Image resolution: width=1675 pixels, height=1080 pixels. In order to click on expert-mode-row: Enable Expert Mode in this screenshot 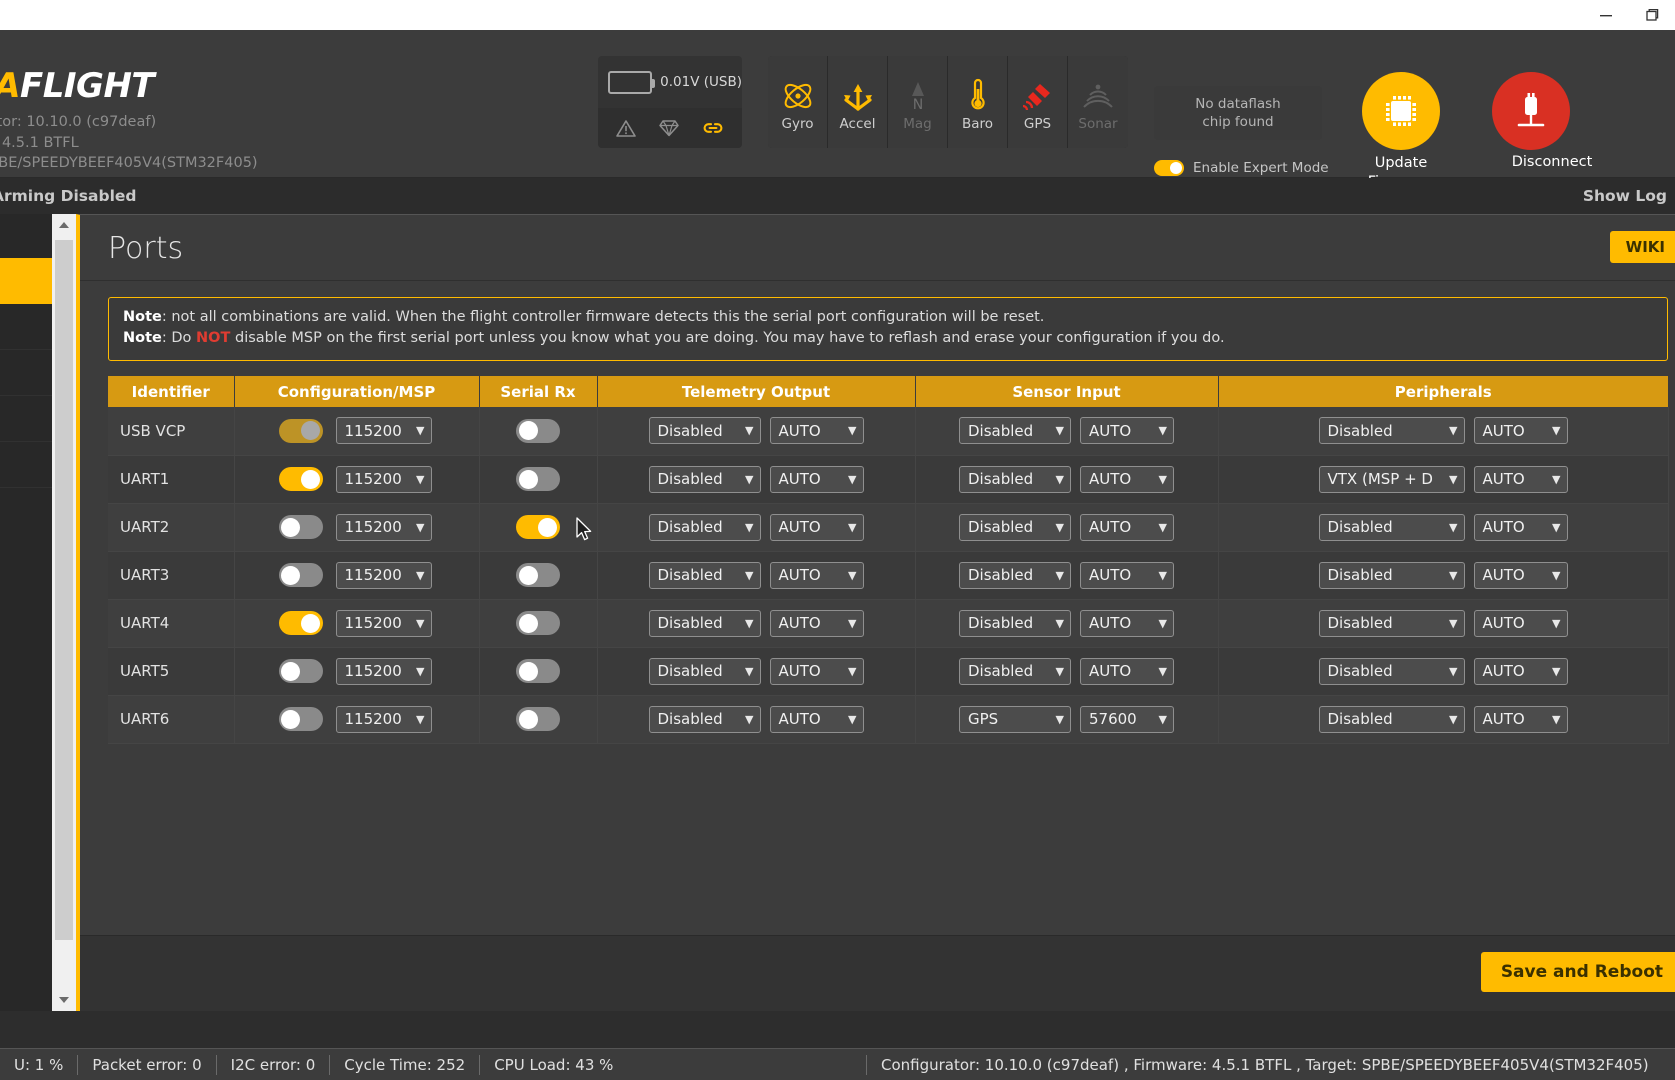, I will do `click(1241, 168)`.